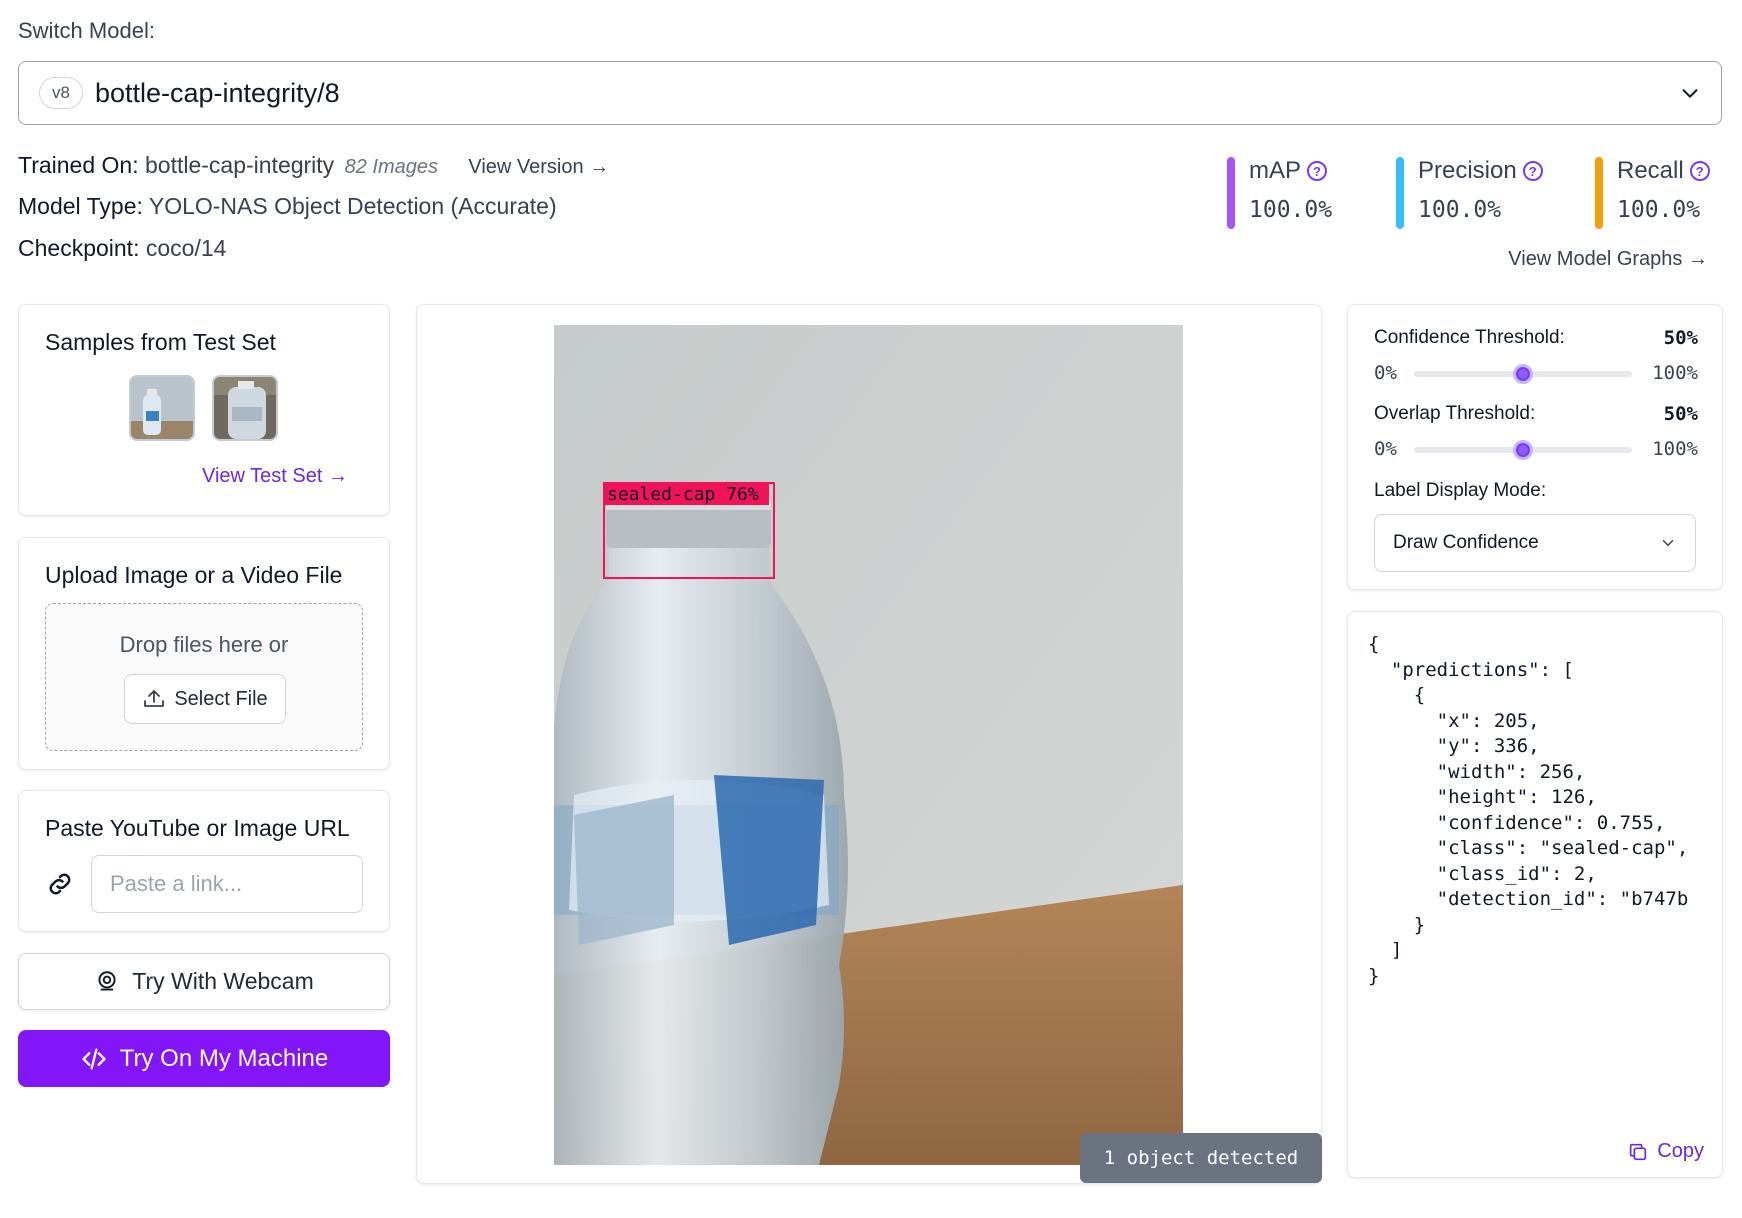 This screenshot has height=1218, width=1742. Describe the element at coordinates (80, 206) in the screenshot. I see `model-type-key: Model Type:` at that location.